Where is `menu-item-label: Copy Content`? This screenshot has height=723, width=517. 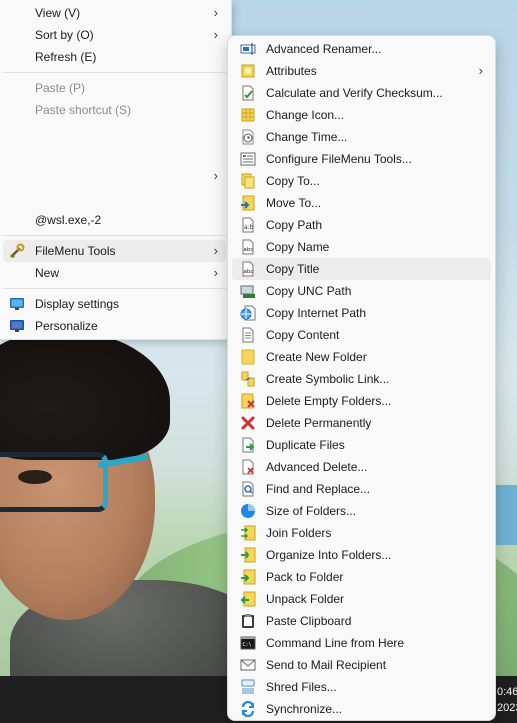
menu-item-label: Copy Content is located at coordinates (303, 335).